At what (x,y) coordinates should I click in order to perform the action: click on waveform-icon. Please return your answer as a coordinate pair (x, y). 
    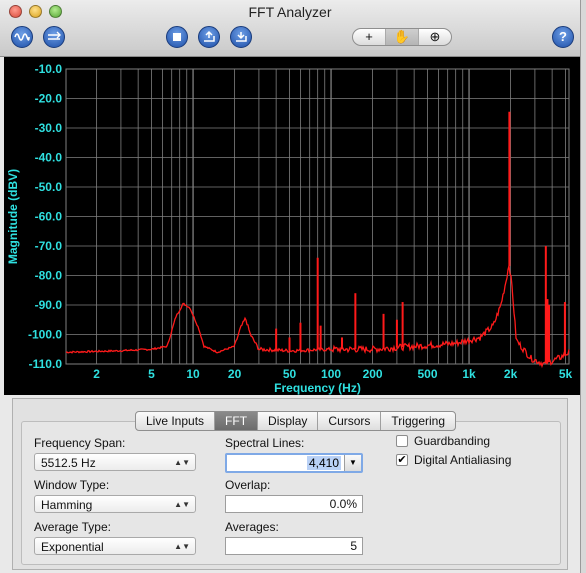
    Looking at the image, I should click on (22, 37).